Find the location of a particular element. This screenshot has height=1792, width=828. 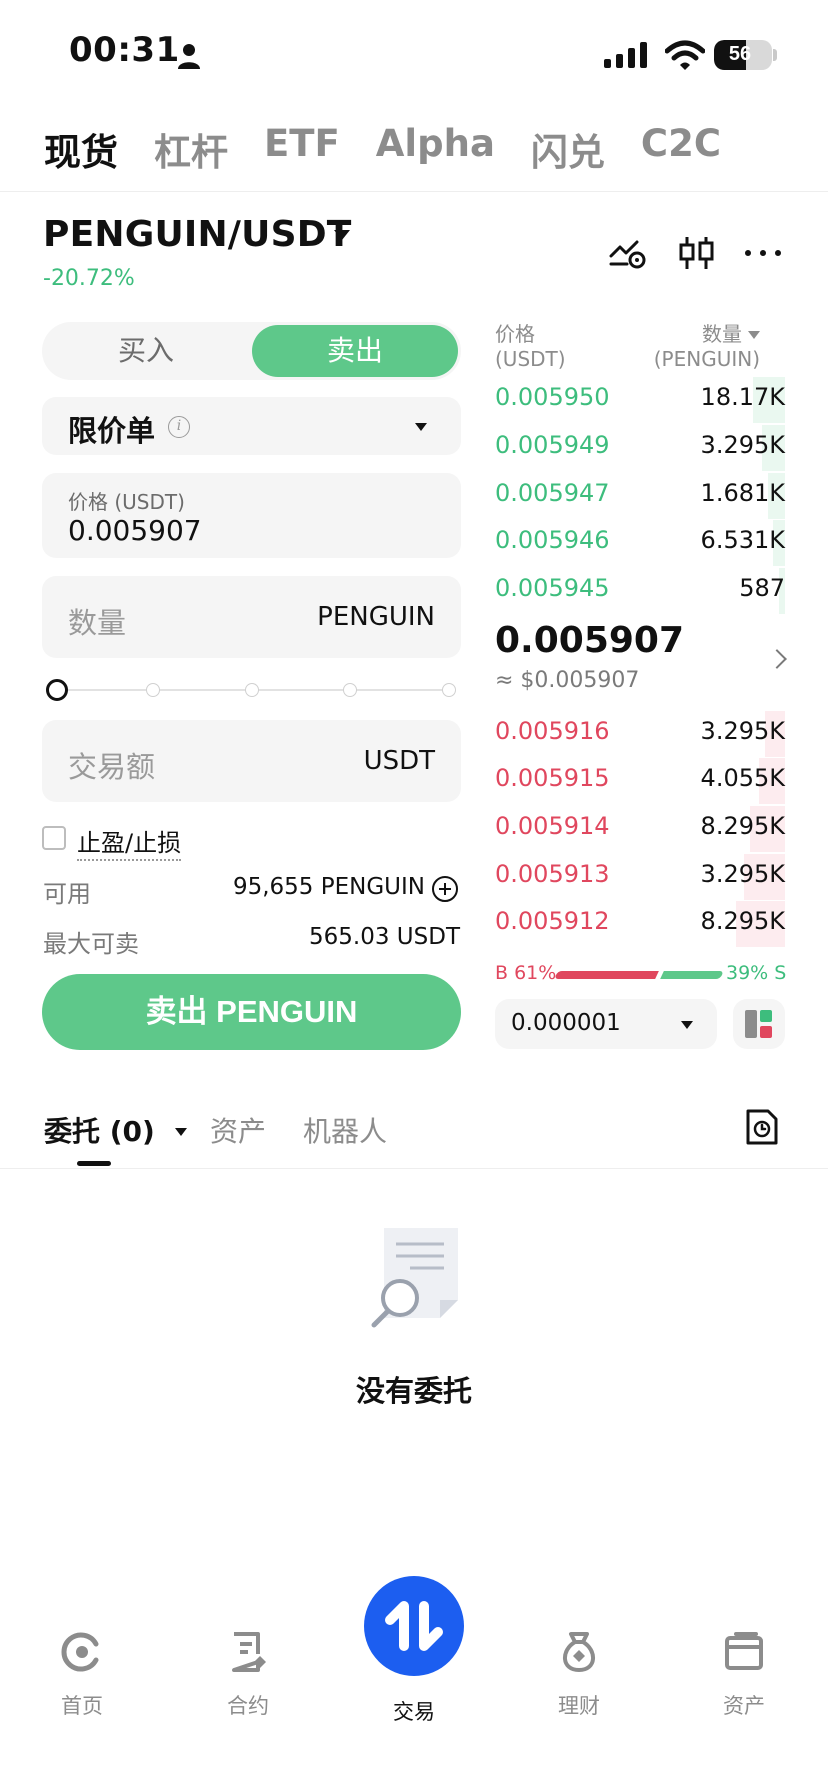

price-alert-icon is located at coordinates (628, 253).